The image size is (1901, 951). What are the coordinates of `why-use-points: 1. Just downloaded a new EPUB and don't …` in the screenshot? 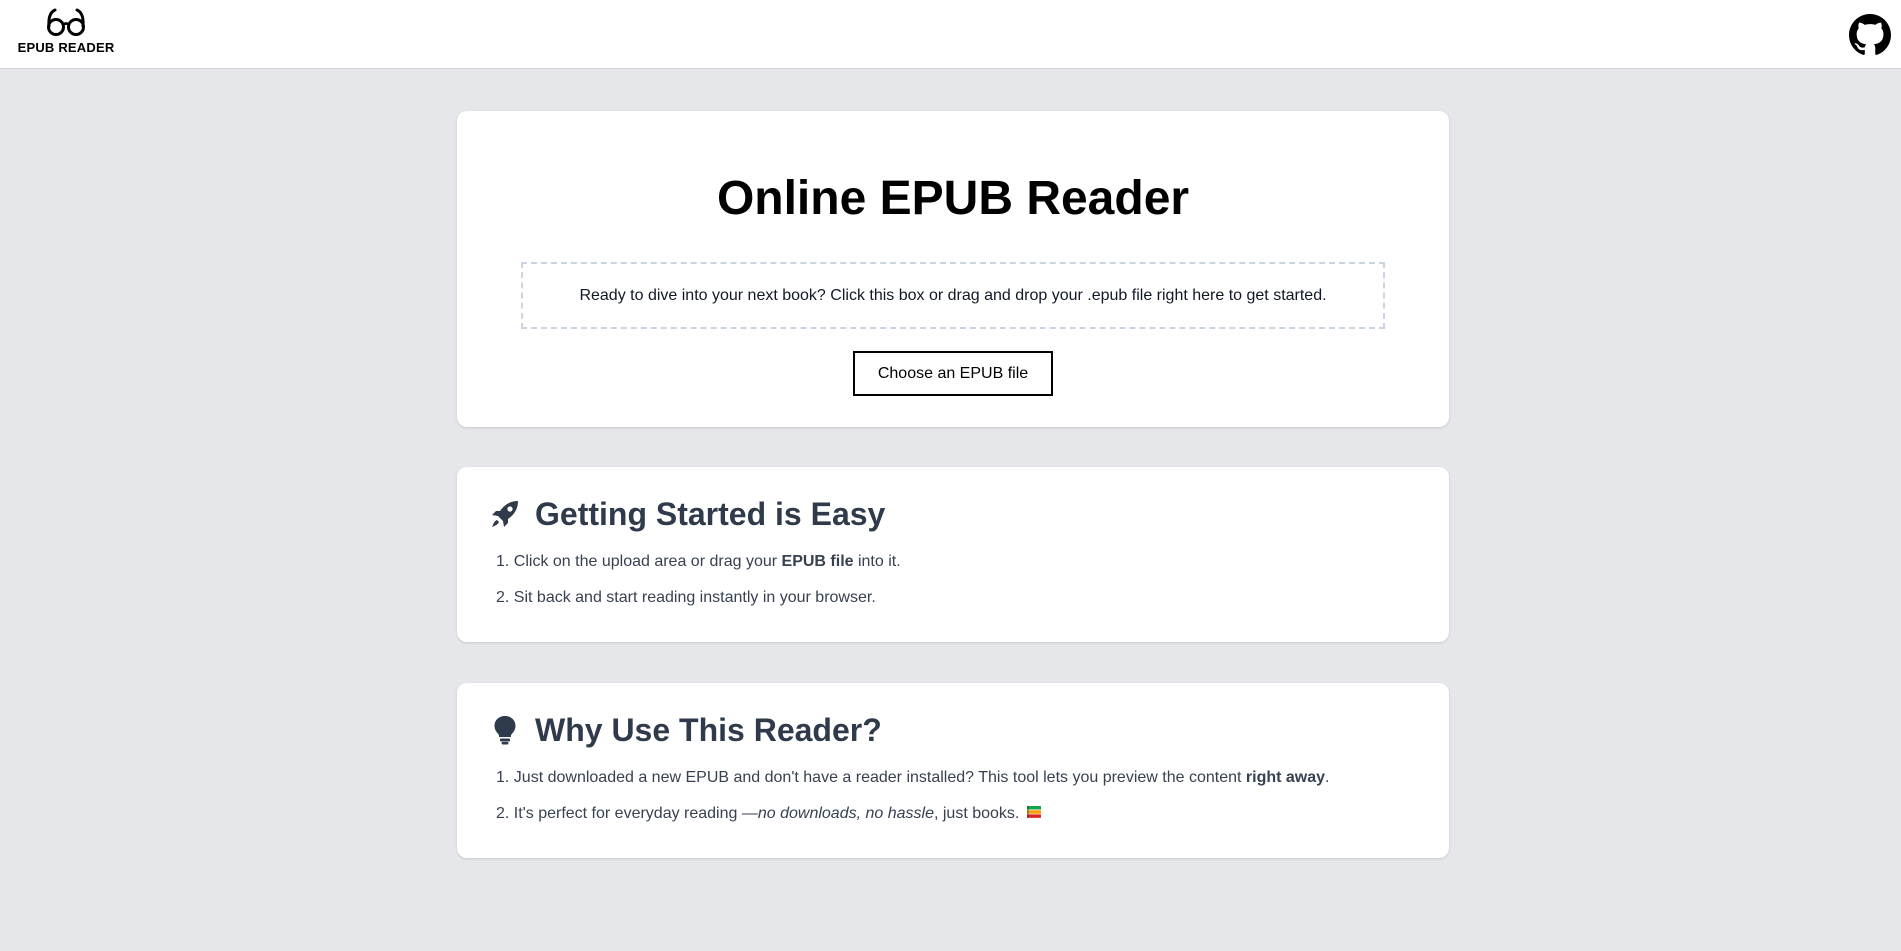 It's located at (913, 804).